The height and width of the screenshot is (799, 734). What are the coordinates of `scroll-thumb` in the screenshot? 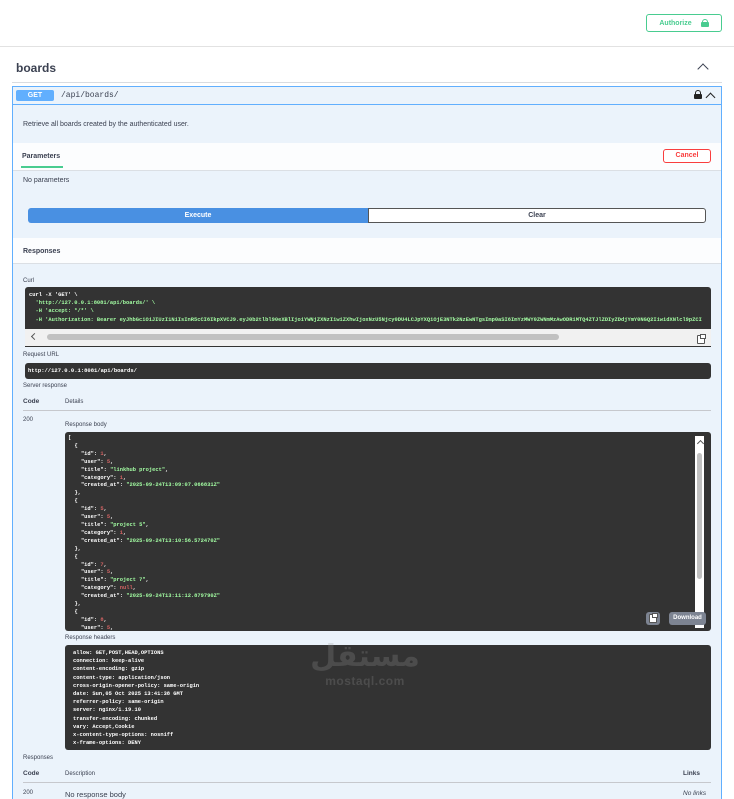 It's located at (303, 337).